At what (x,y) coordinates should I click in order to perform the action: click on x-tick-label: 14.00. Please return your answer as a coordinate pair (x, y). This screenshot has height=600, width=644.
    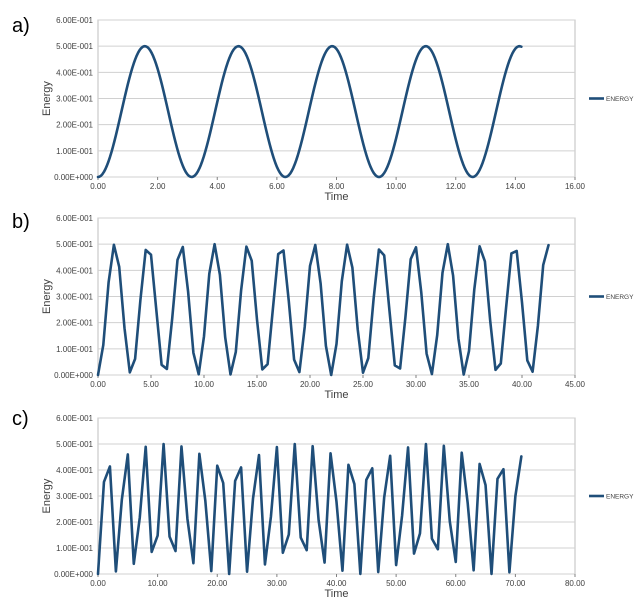
    Looking at the image, I should click on (515, 186).